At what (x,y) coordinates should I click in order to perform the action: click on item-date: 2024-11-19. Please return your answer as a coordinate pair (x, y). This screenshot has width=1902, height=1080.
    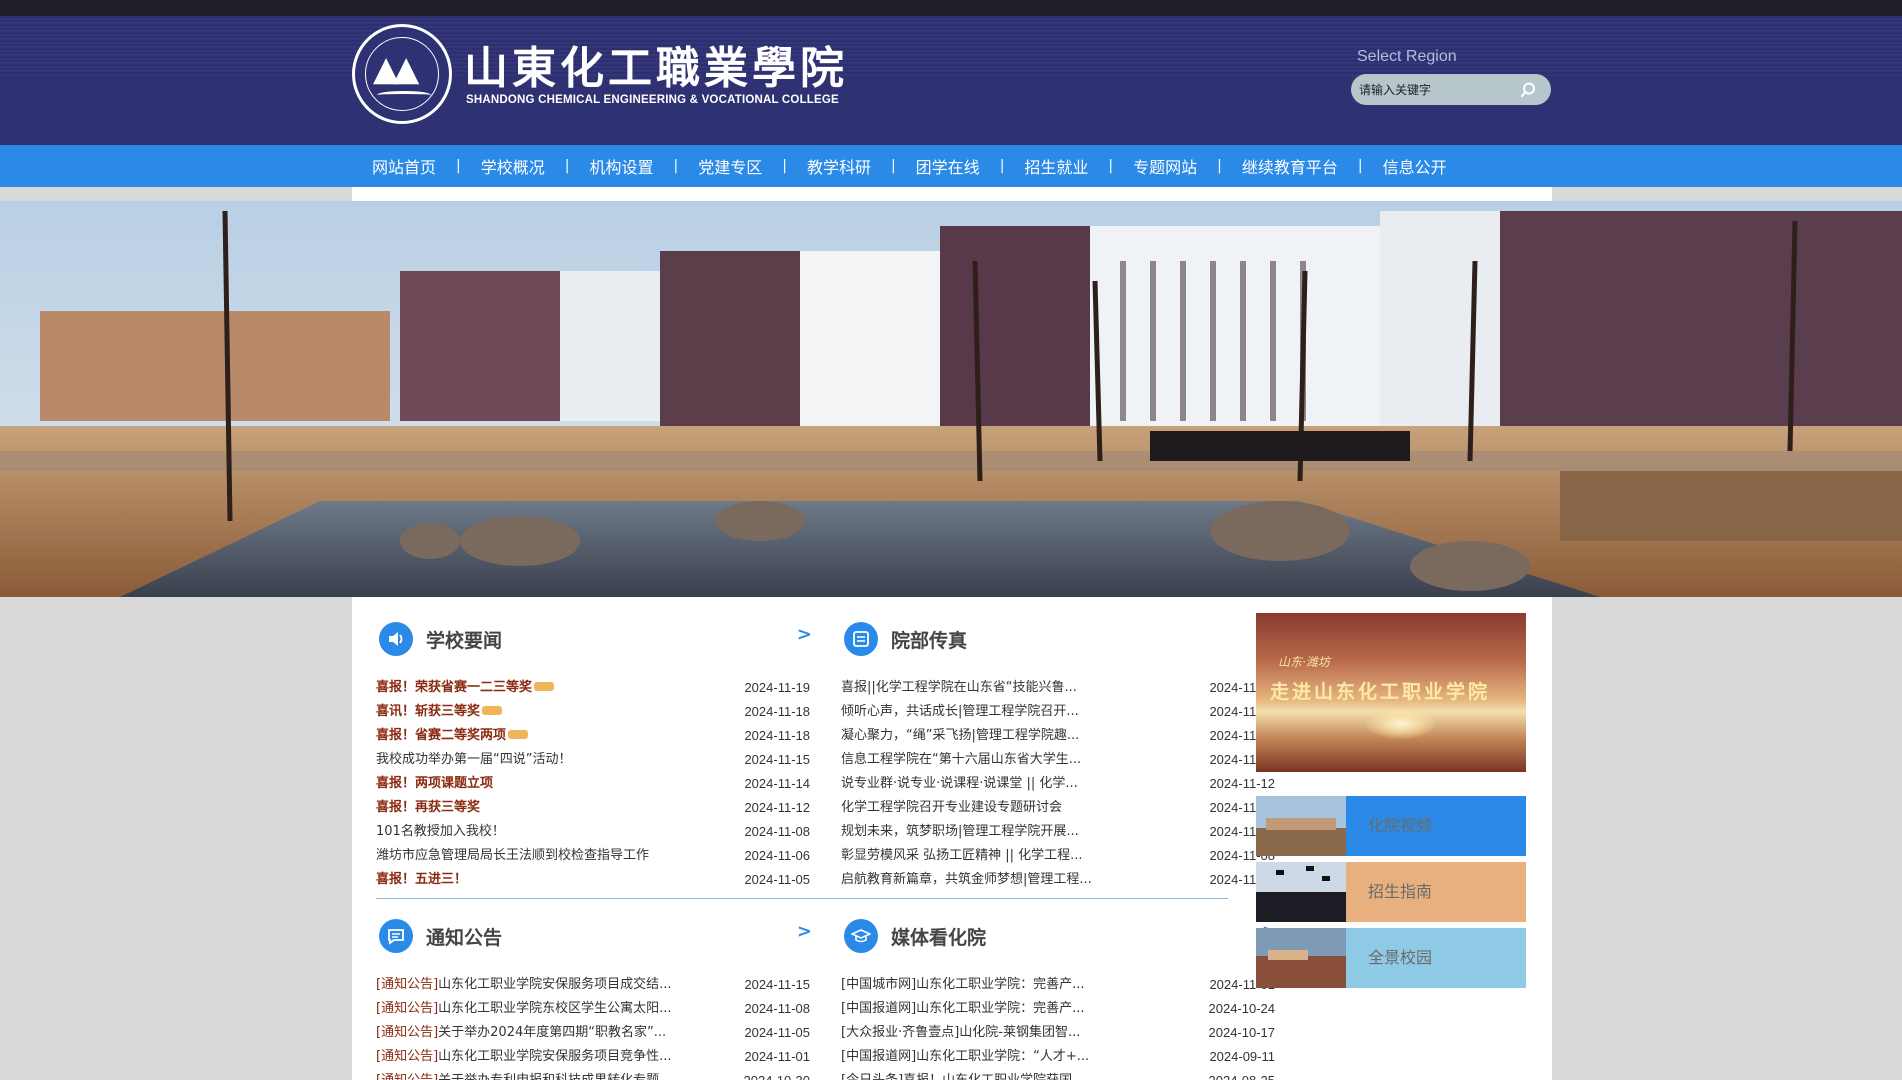
    Looking at the image, I should click on (777, 687).